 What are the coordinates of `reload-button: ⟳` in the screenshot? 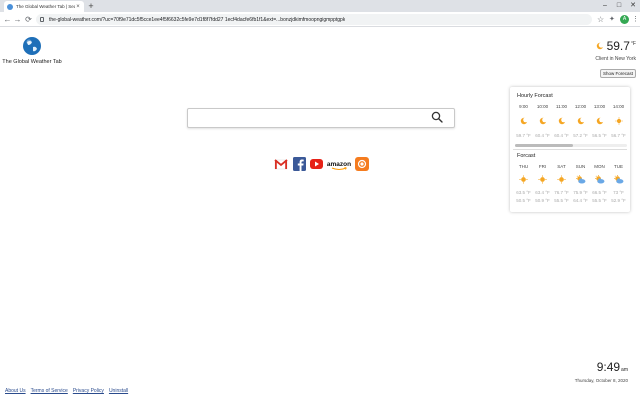 It's located at (28, 19).